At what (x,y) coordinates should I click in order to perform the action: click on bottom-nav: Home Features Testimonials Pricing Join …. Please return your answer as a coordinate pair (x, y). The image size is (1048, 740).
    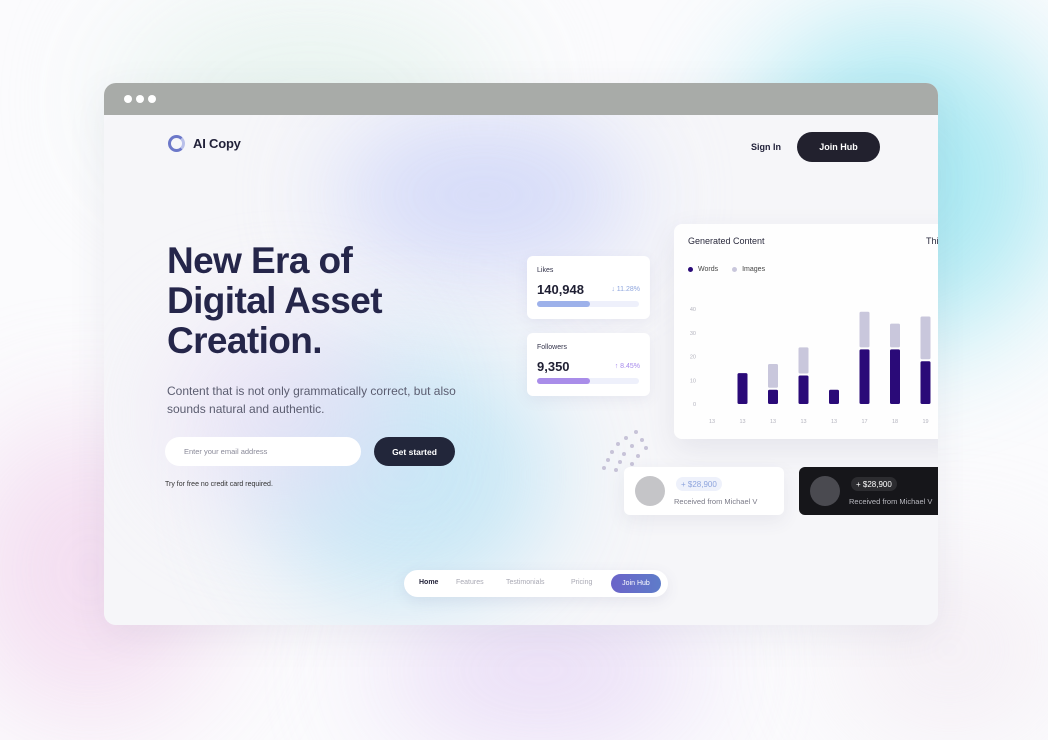
    Looking at the image, I should click on (536, 583).